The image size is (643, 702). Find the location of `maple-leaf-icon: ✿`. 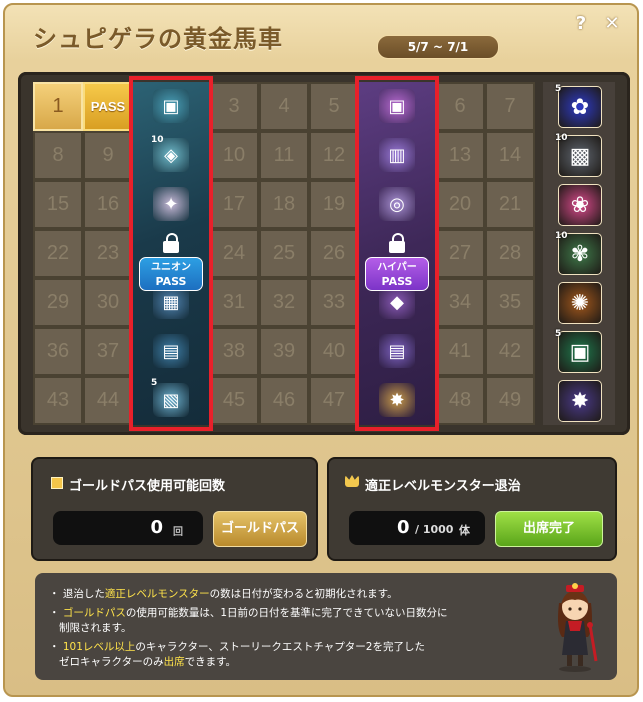

maple-leaf-icon: ✿ is located at coordinates (580, 107).